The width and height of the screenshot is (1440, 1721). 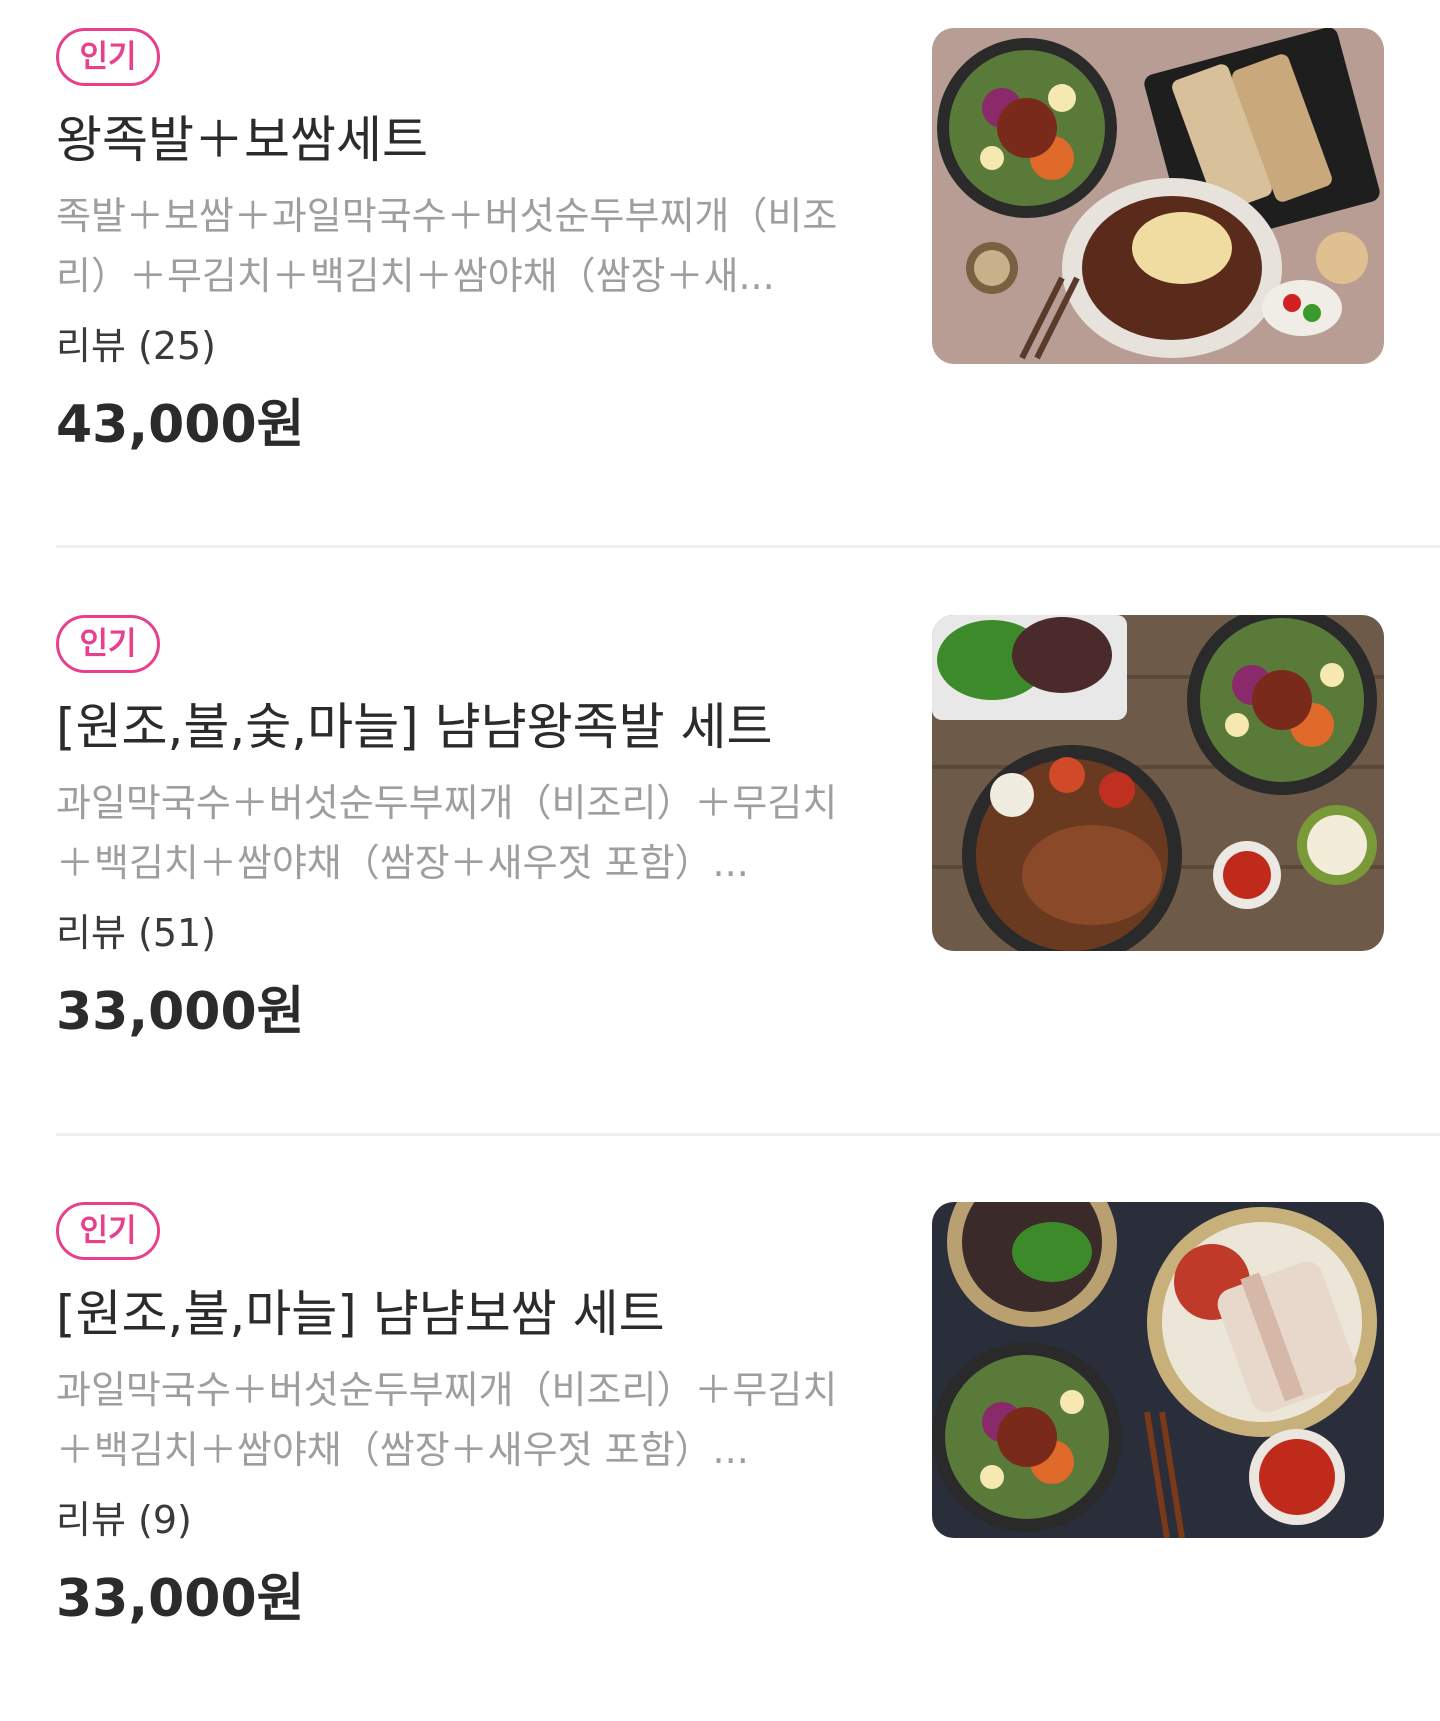 I want to click on food-photo-jokbal-bossam, so click(x=1158, y=196).